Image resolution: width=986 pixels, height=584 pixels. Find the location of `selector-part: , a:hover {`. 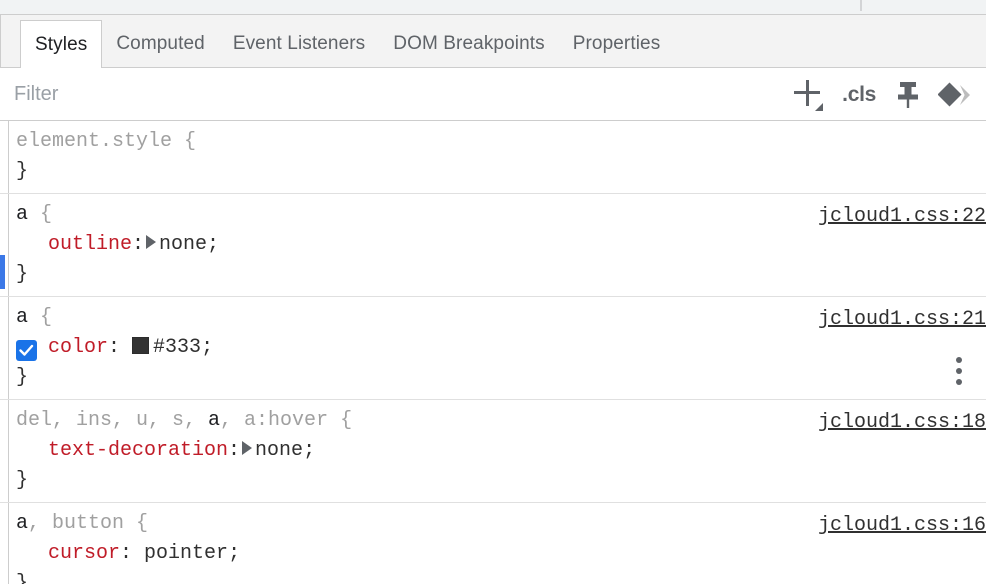

selector-part: , a:hover { is located at coordinates (286, 420).